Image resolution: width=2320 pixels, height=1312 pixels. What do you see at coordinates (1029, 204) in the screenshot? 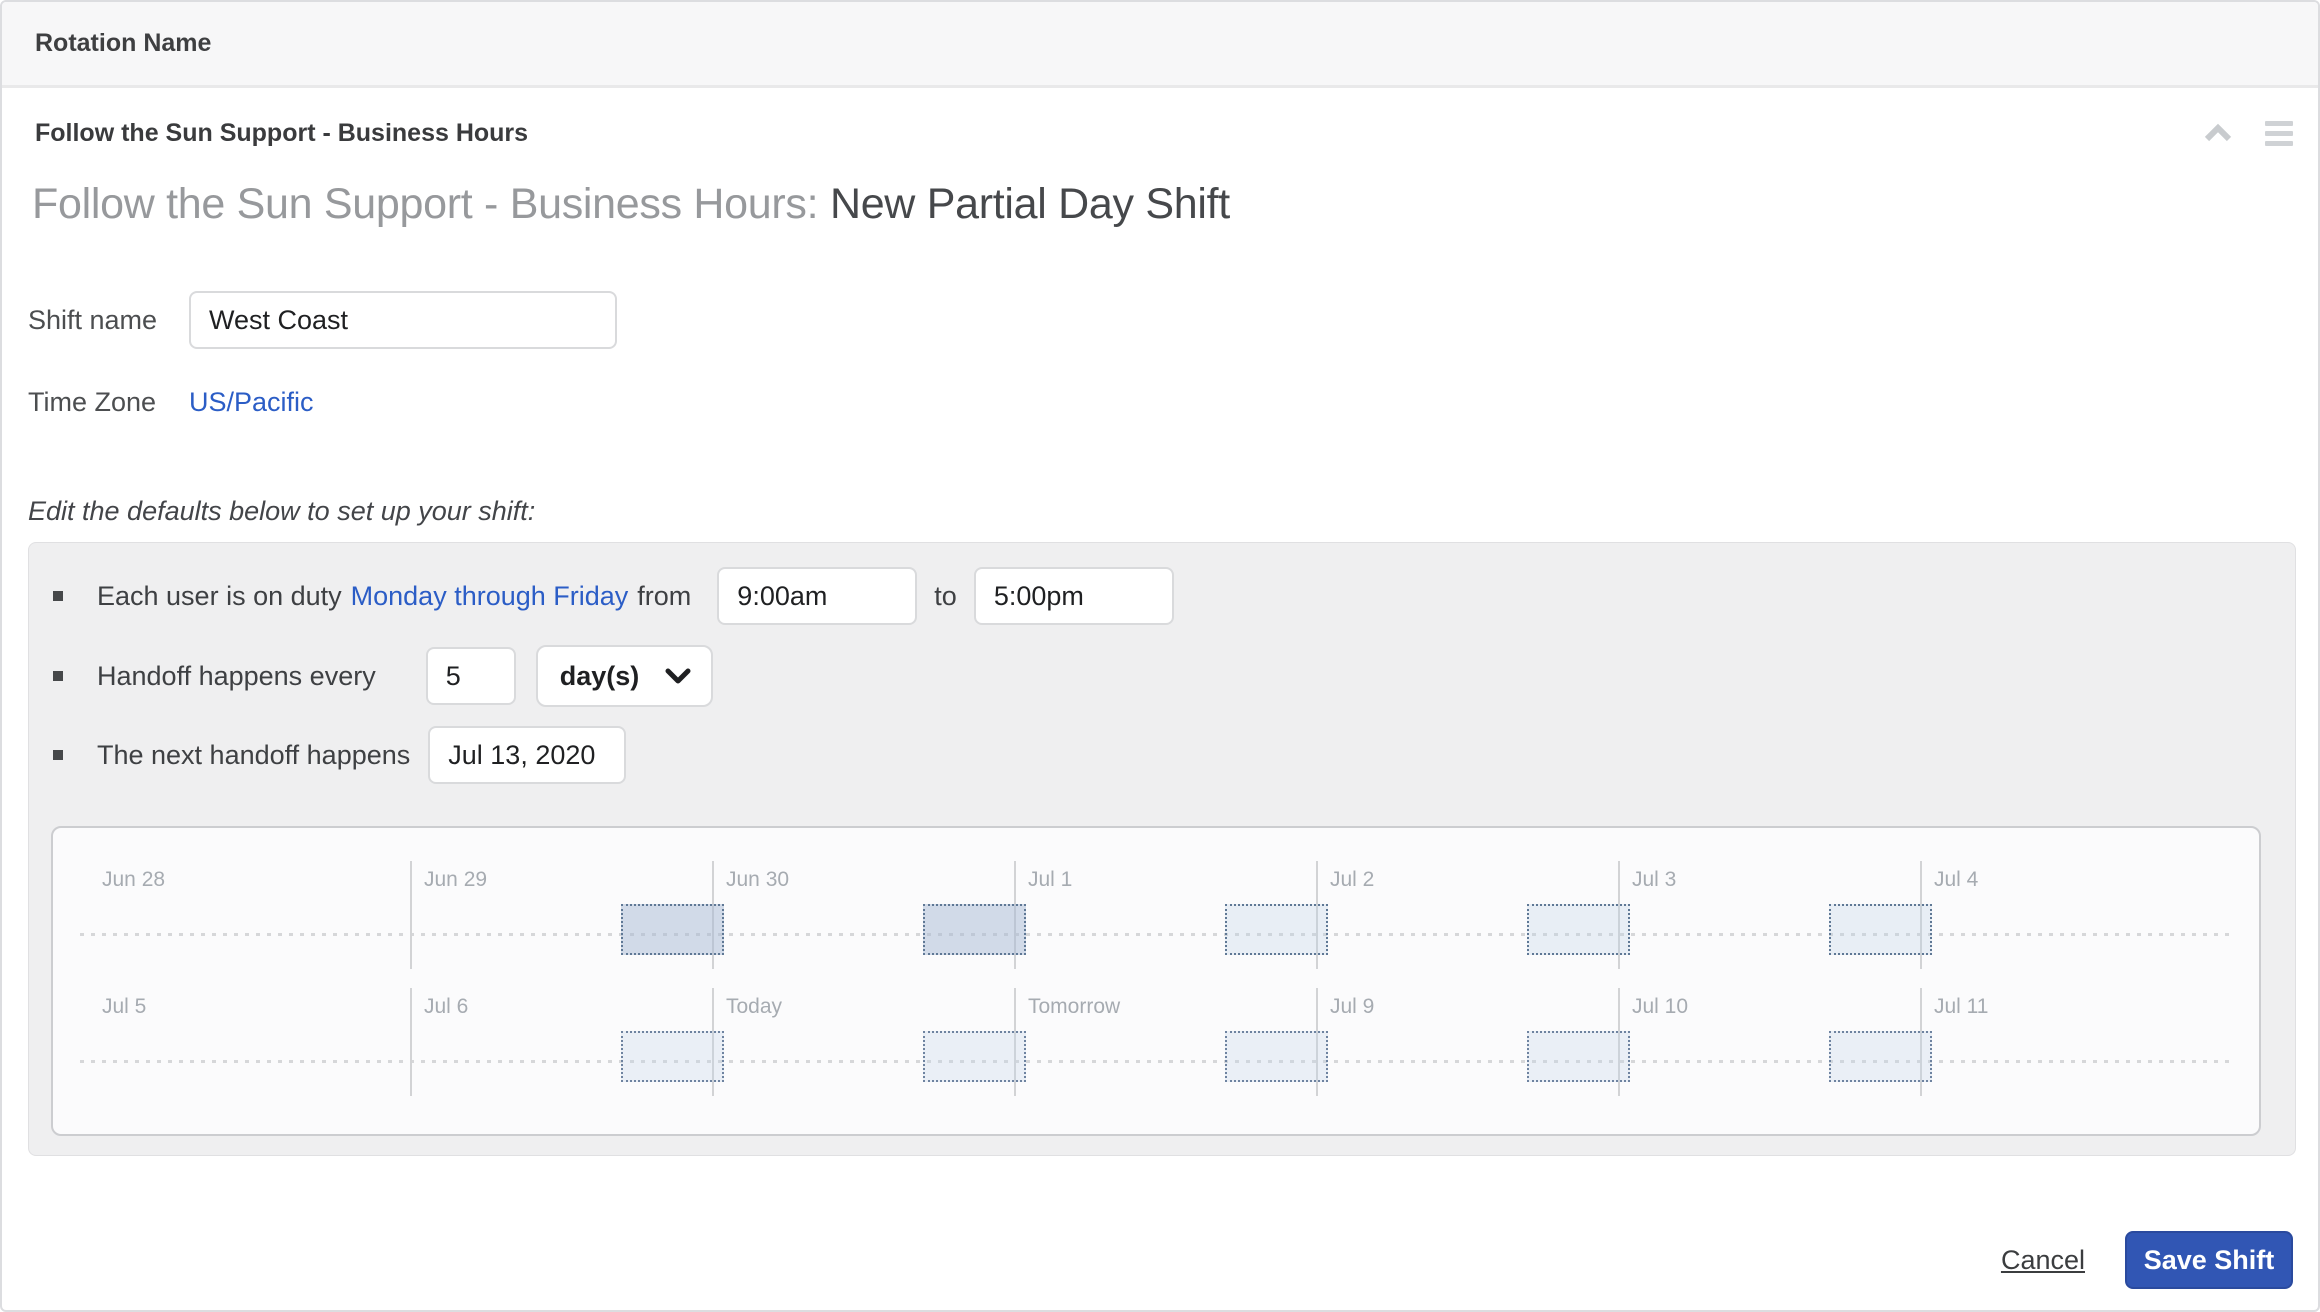
I see `page-title-shift-part: New Partial Day Shift` at bounding box center [1029, 204].